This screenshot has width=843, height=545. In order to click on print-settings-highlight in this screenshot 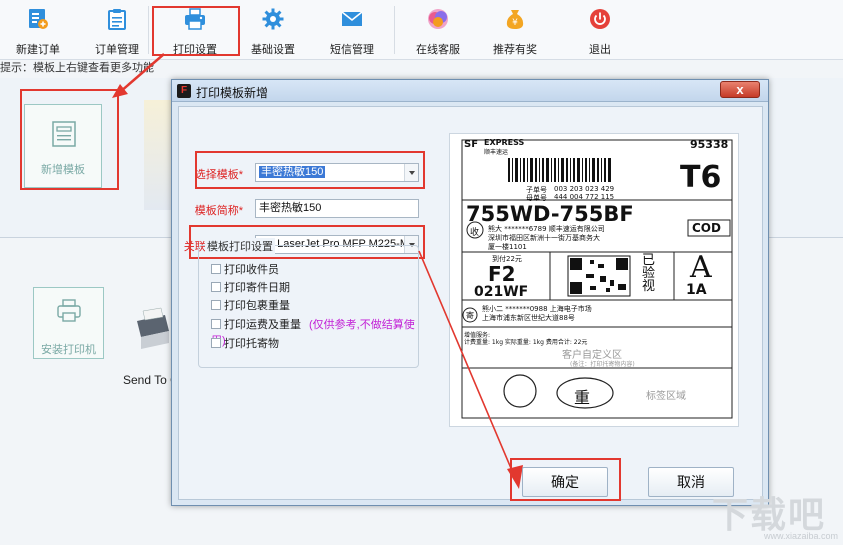, I will do `click(196, 31)`.